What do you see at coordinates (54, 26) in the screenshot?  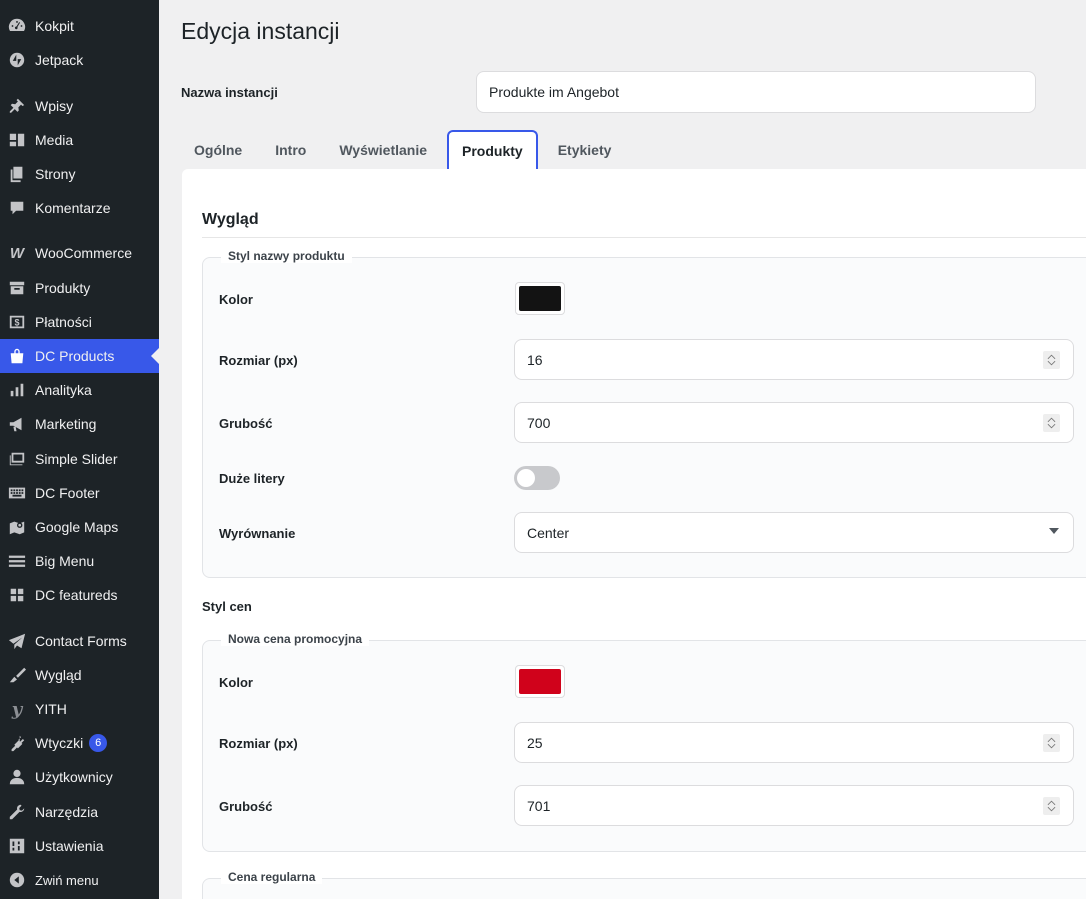 I see `sidebar-item-label: Kokpit` at bounding box center [54, 26].